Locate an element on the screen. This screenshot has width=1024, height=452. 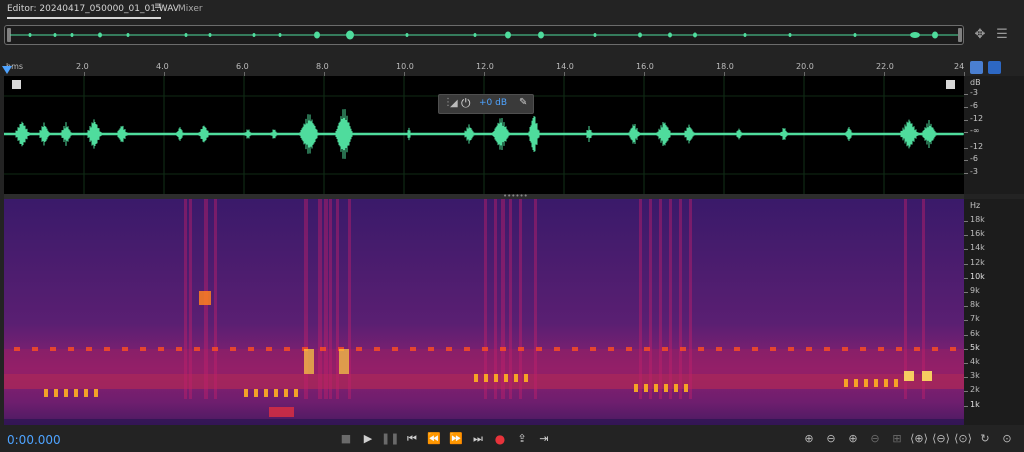
zoom-in-amplitude-icon: ⊕ is located at coordinates (809, 439).